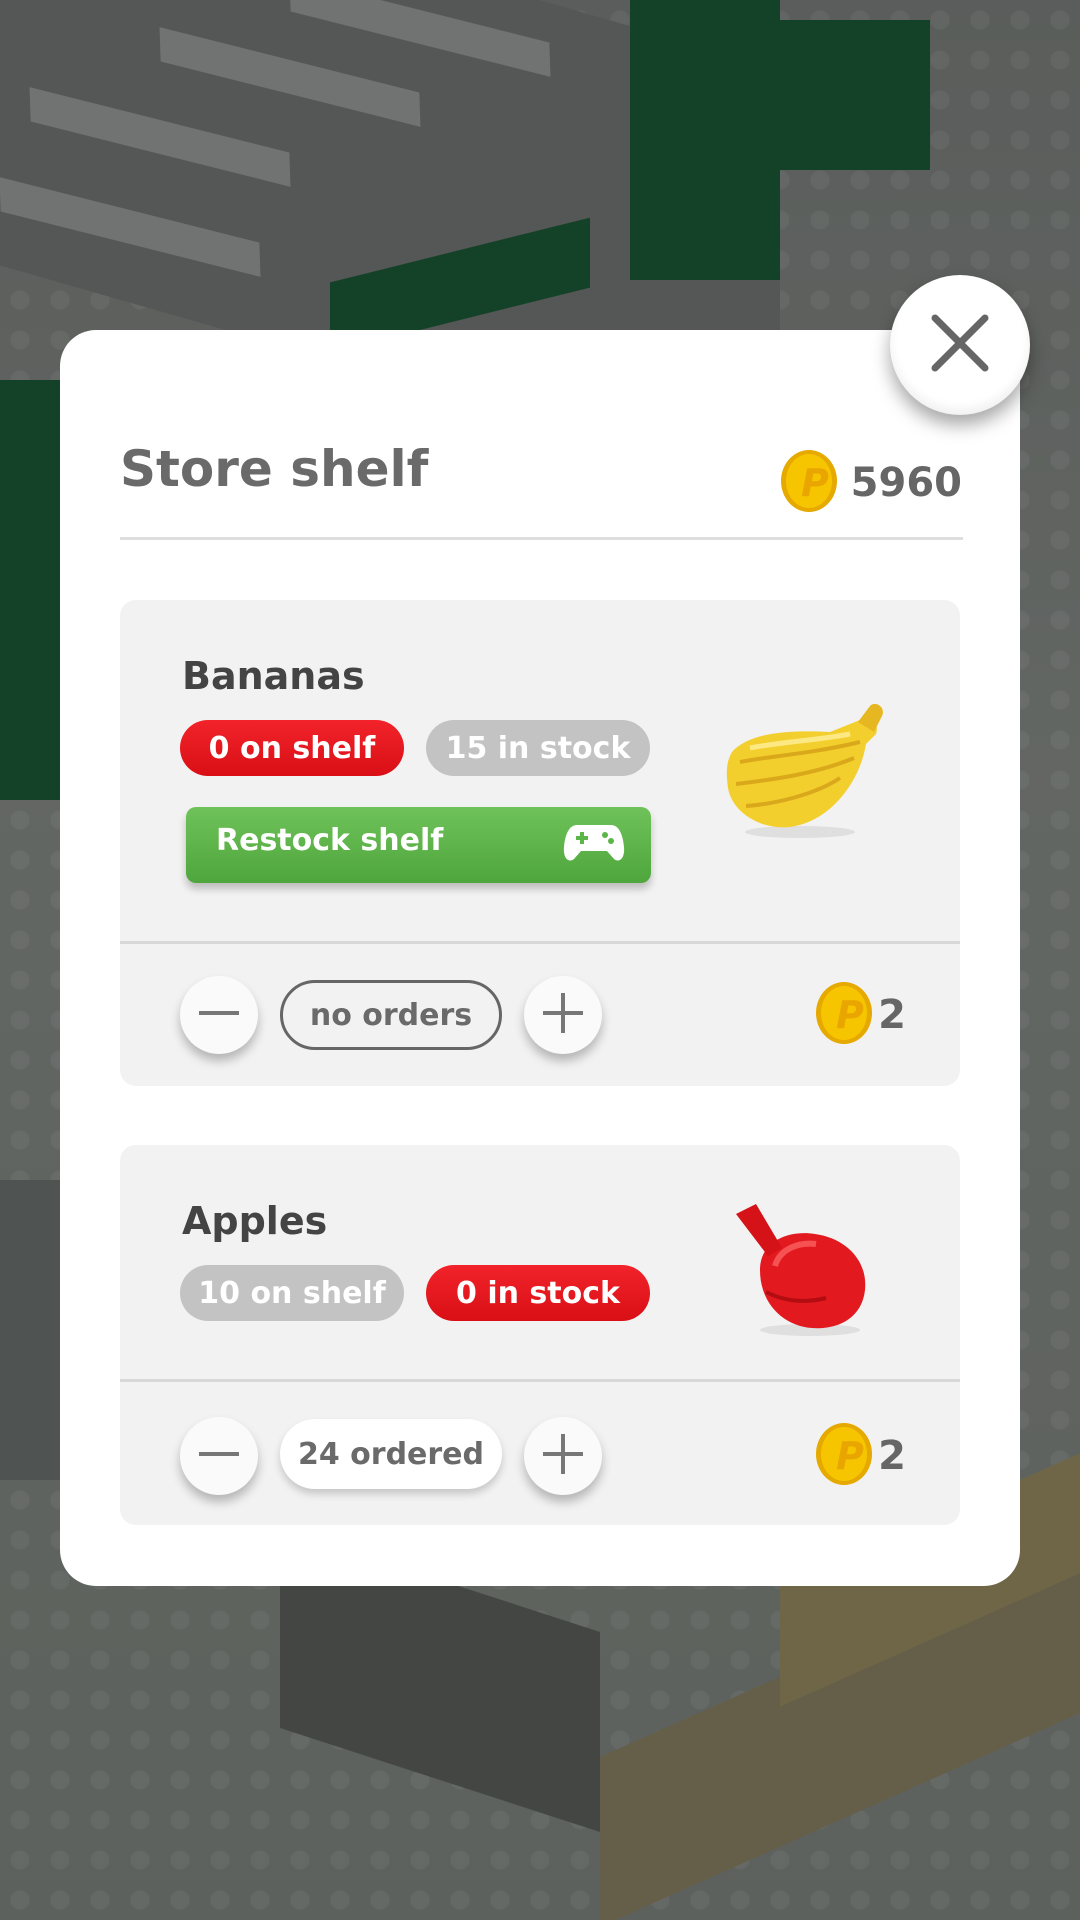 The width and height of the screenshot is (1080, 1920). I want to click on order-quantity-field: 24 ordered, so click(391, 1454).